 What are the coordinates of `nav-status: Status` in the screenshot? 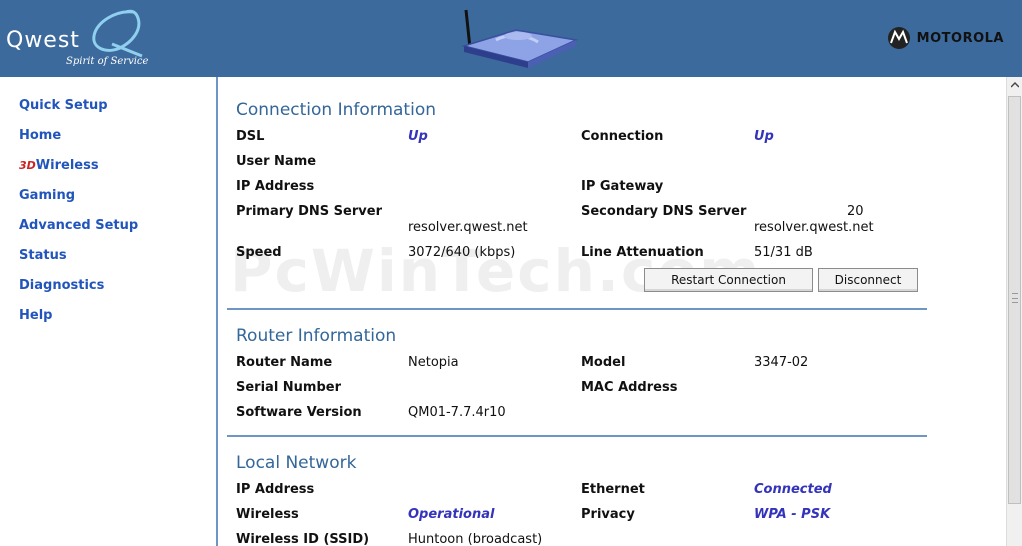 It's located at (43, 255).